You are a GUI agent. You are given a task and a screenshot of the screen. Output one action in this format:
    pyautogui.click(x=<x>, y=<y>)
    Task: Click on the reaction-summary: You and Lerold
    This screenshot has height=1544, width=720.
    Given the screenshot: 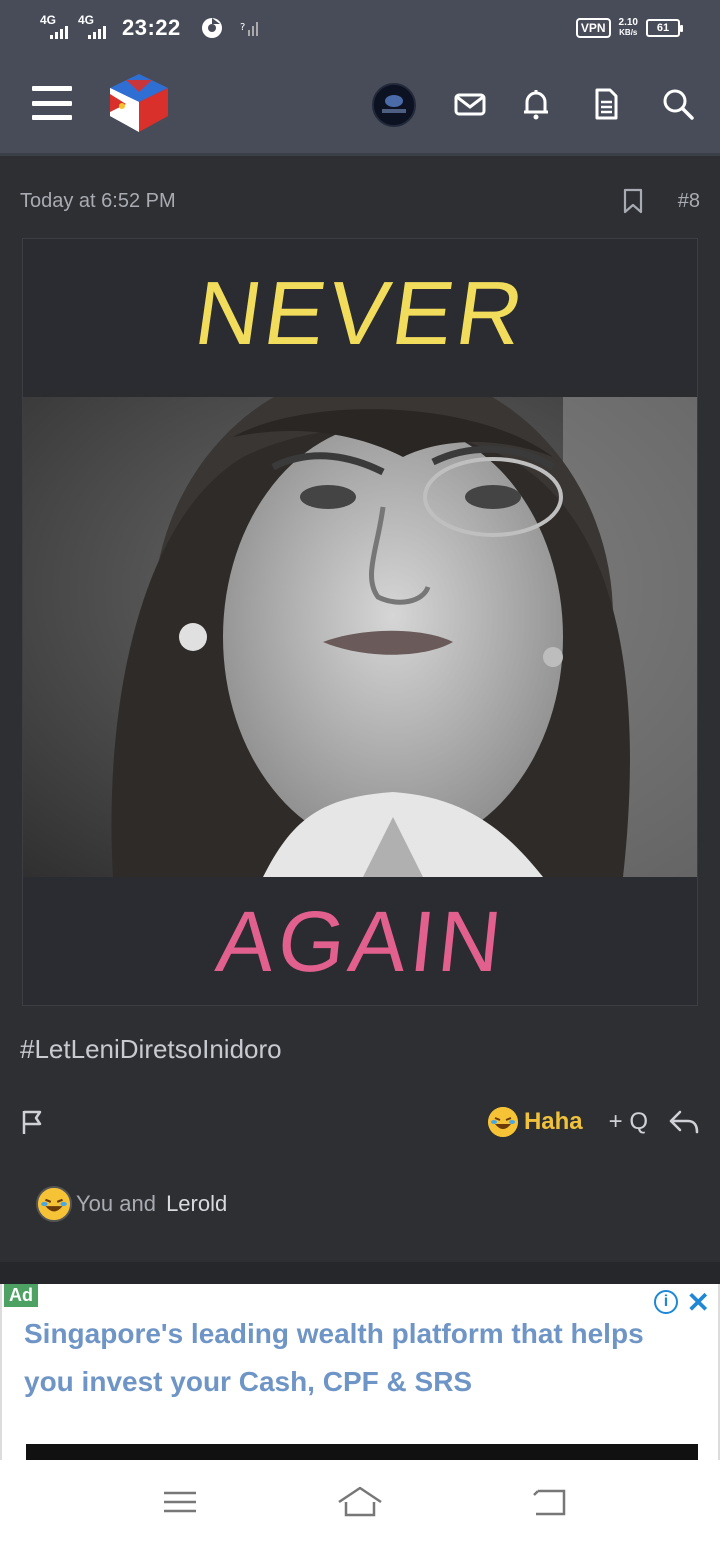 What is the action you would take?
    pyautogui.click(x=131, y=1204)
    